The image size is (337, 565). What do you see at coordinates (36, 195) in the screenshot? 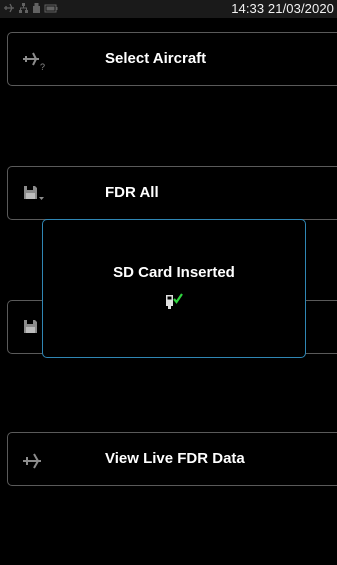
I see `floppy-disk-dropdown-icon` at bounding box center [36, 195].